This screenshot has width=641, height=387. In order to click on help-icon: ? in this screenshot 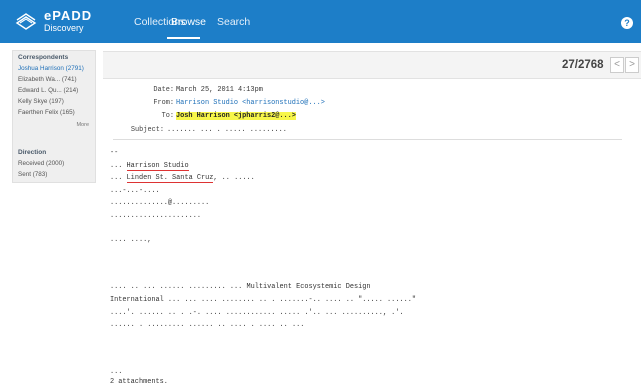, I will do `click(627, 23)`.